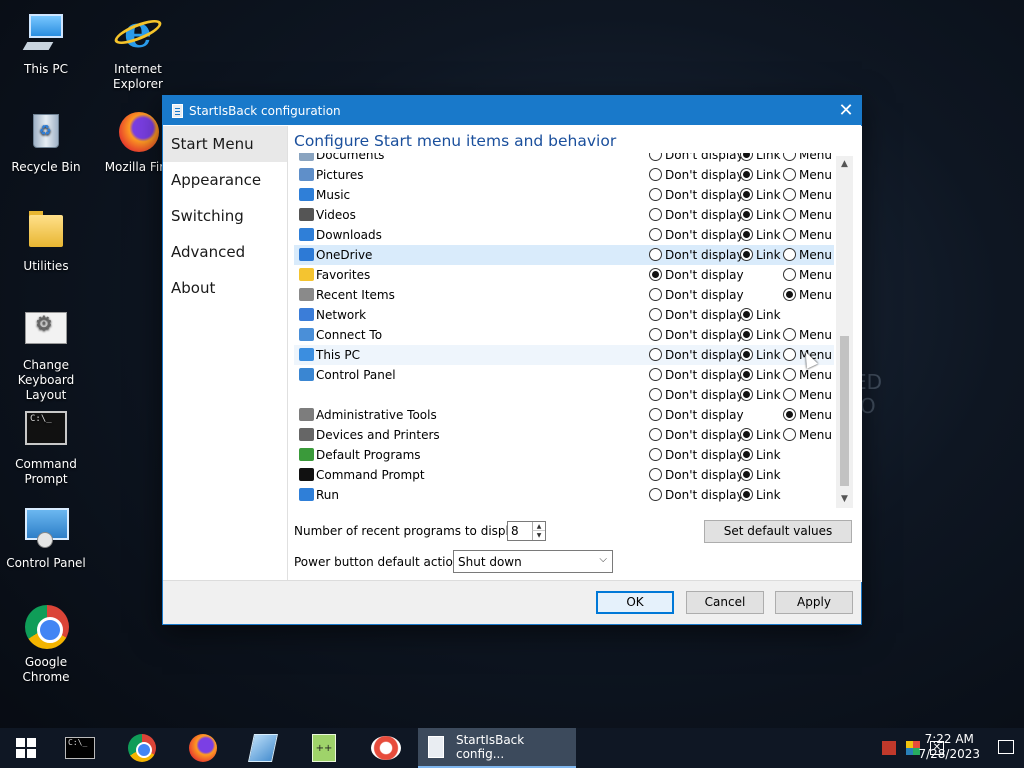 The image size is (1024, 768). What do you see at coordinates (46, 43) in the screenshot?
I see `desktop-icon-this-pc: This PC` at bounding box center [46, 43].